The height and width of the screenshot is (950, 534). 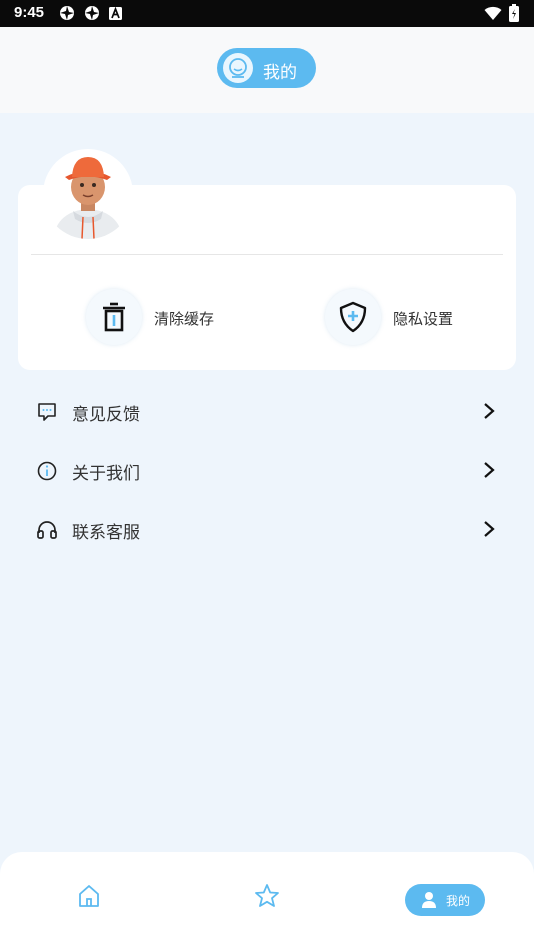 I want to click on menu-item-about: 关于我们, so click(x=267, y=470).